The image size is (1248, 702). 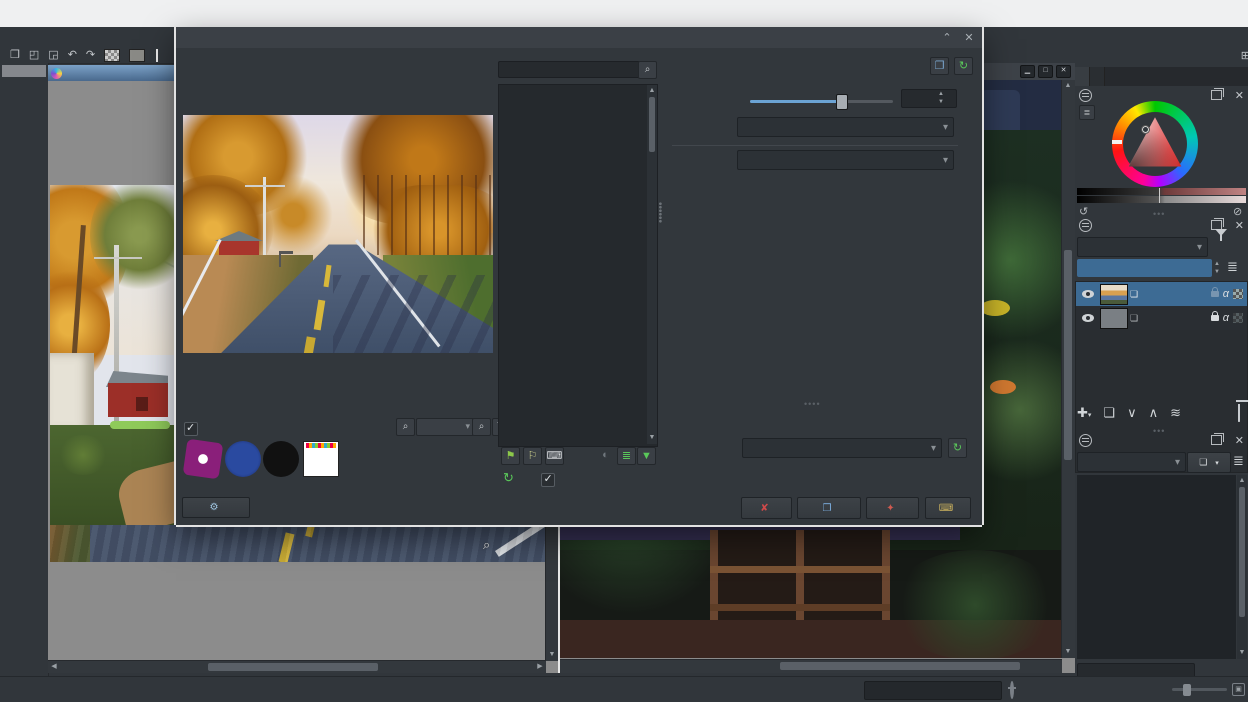 What do you see at coordinates (554, 456) in the screenshot?
I see `rename-favorite-icon: ⌨` at bounding box center [554, 456].